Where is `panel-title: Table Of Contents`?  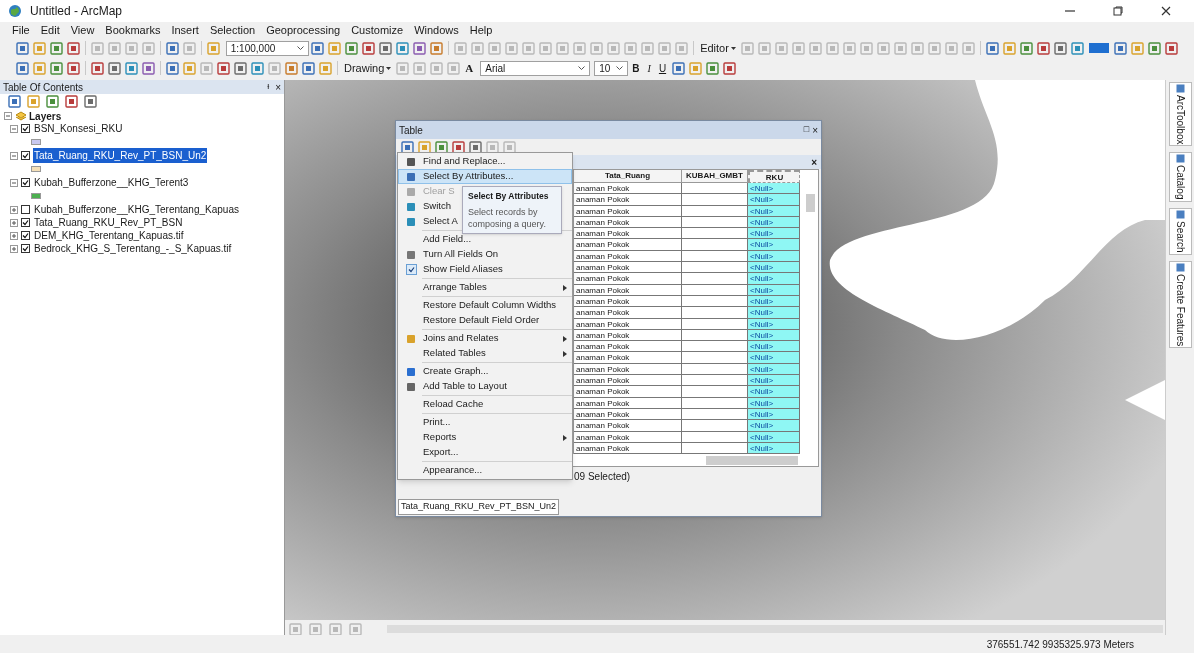
panel-title: Table Of Contents is located at coordinates (44, 87).